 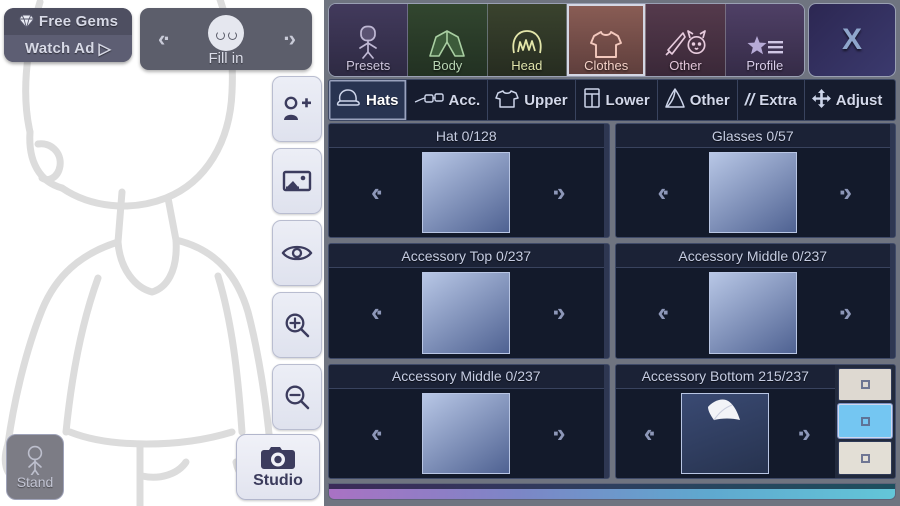 What do you see at coordinates (674, 100) in the screenshot?
I see `cape-icon` at bounding box center [674, 100].